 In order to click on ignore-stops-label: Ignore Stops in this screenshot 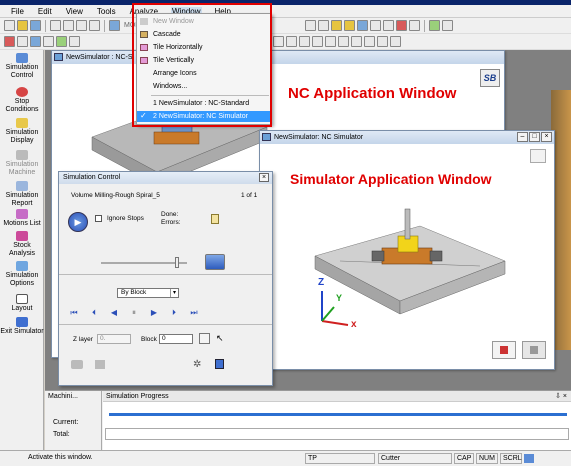, I will do `click(125, 218)`.